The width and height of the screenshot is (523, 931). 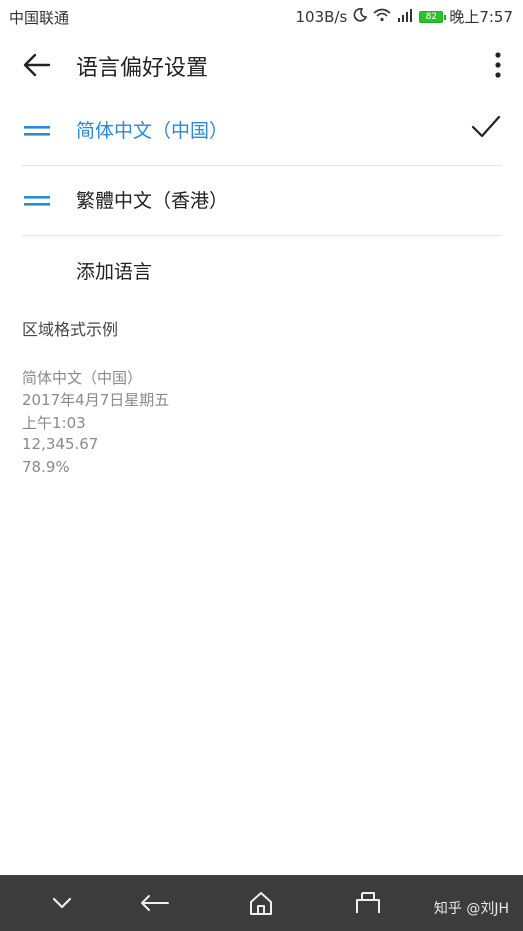 What do you see at coordinates (360, 16) in the screenshot?
I see `moon-icon` at bounding box center [360, 16].